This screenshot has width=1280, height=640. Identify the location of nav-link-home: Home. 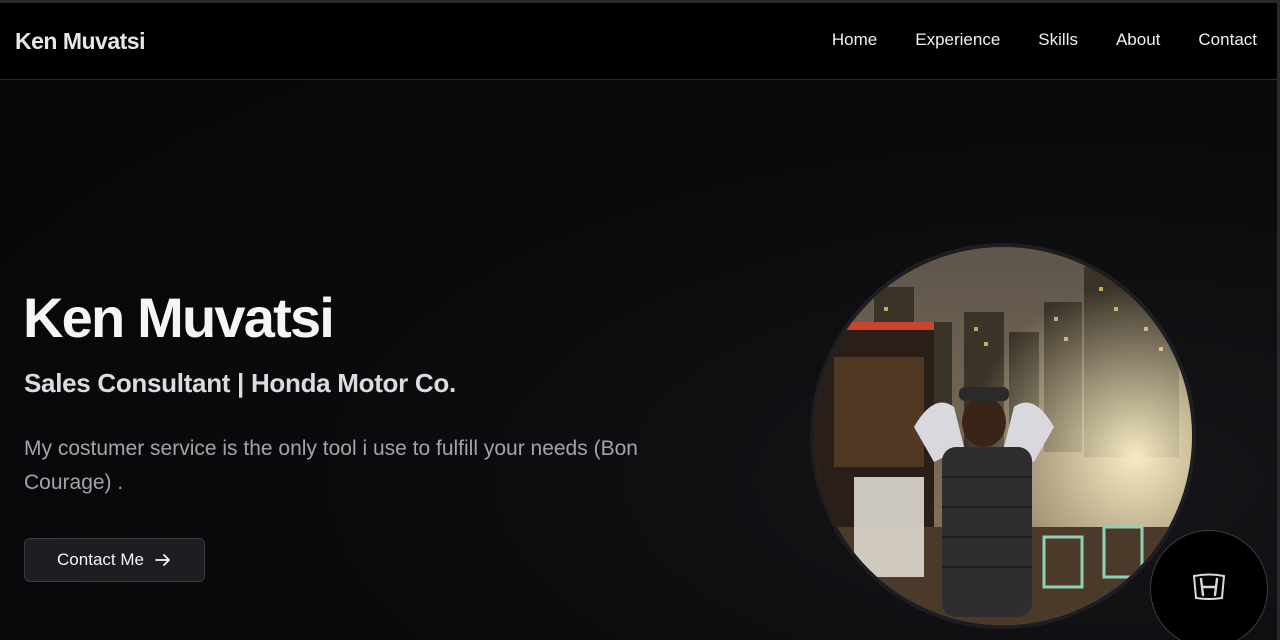
(854, 40).